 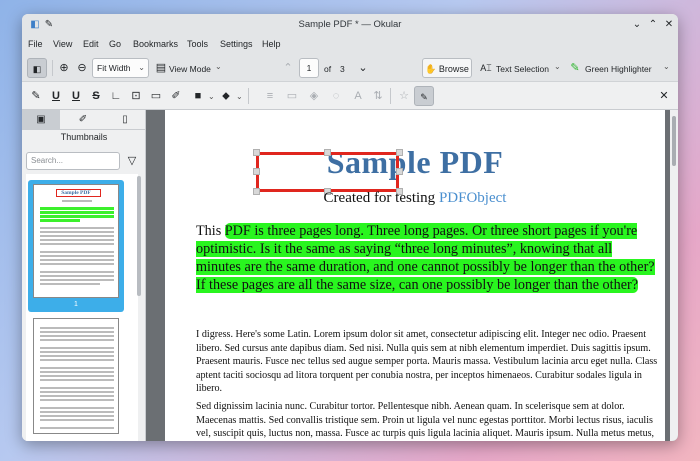 I want to click on sidebar: ▣ ✐ ▯ Thumbnails Search... ▽ Sample PDF, so click(x=84, y=275).